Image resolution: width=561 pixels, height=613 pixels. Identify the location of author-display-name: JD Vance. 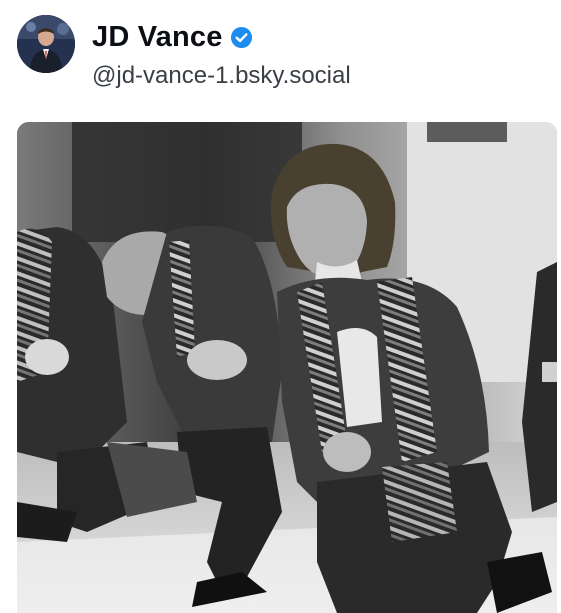
(157, 37).